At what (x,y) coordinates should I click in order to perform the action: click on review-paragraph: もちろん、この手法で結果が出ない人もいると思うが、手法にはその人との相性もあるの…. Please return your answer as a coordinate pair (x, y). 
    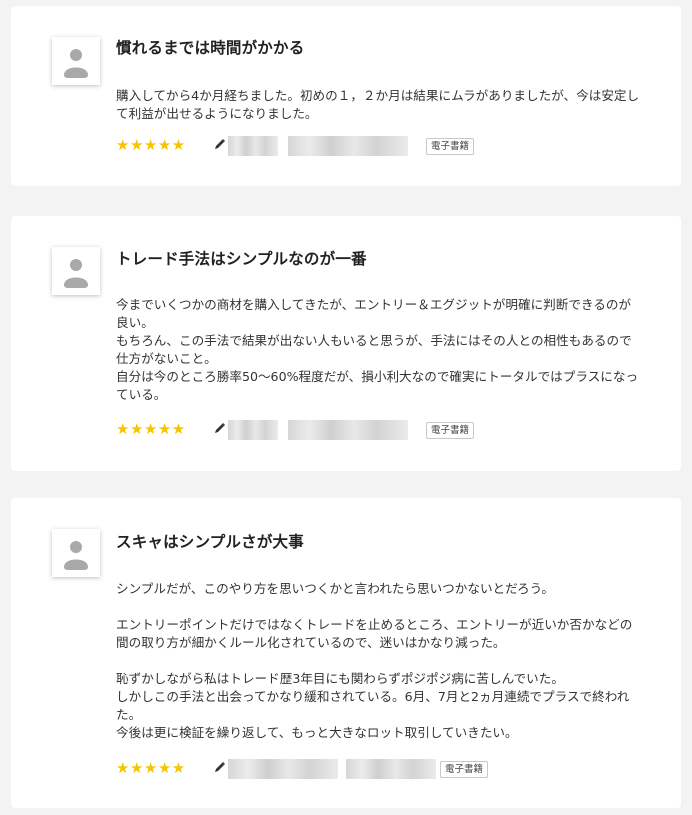
    Looking at the image, I should click on (374, 349).